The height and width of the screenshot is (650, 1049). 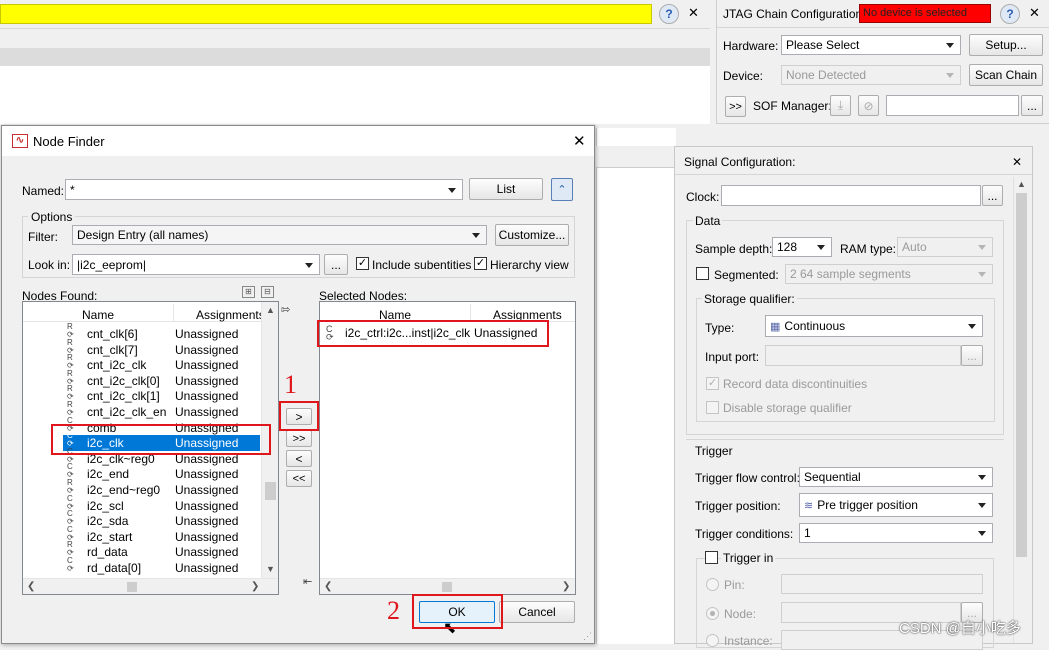 What do you see at coordinates (889, 274) in the screenshot?
I see `segmented-select: 2 64 sample segments` at bounding box center [889, 274].